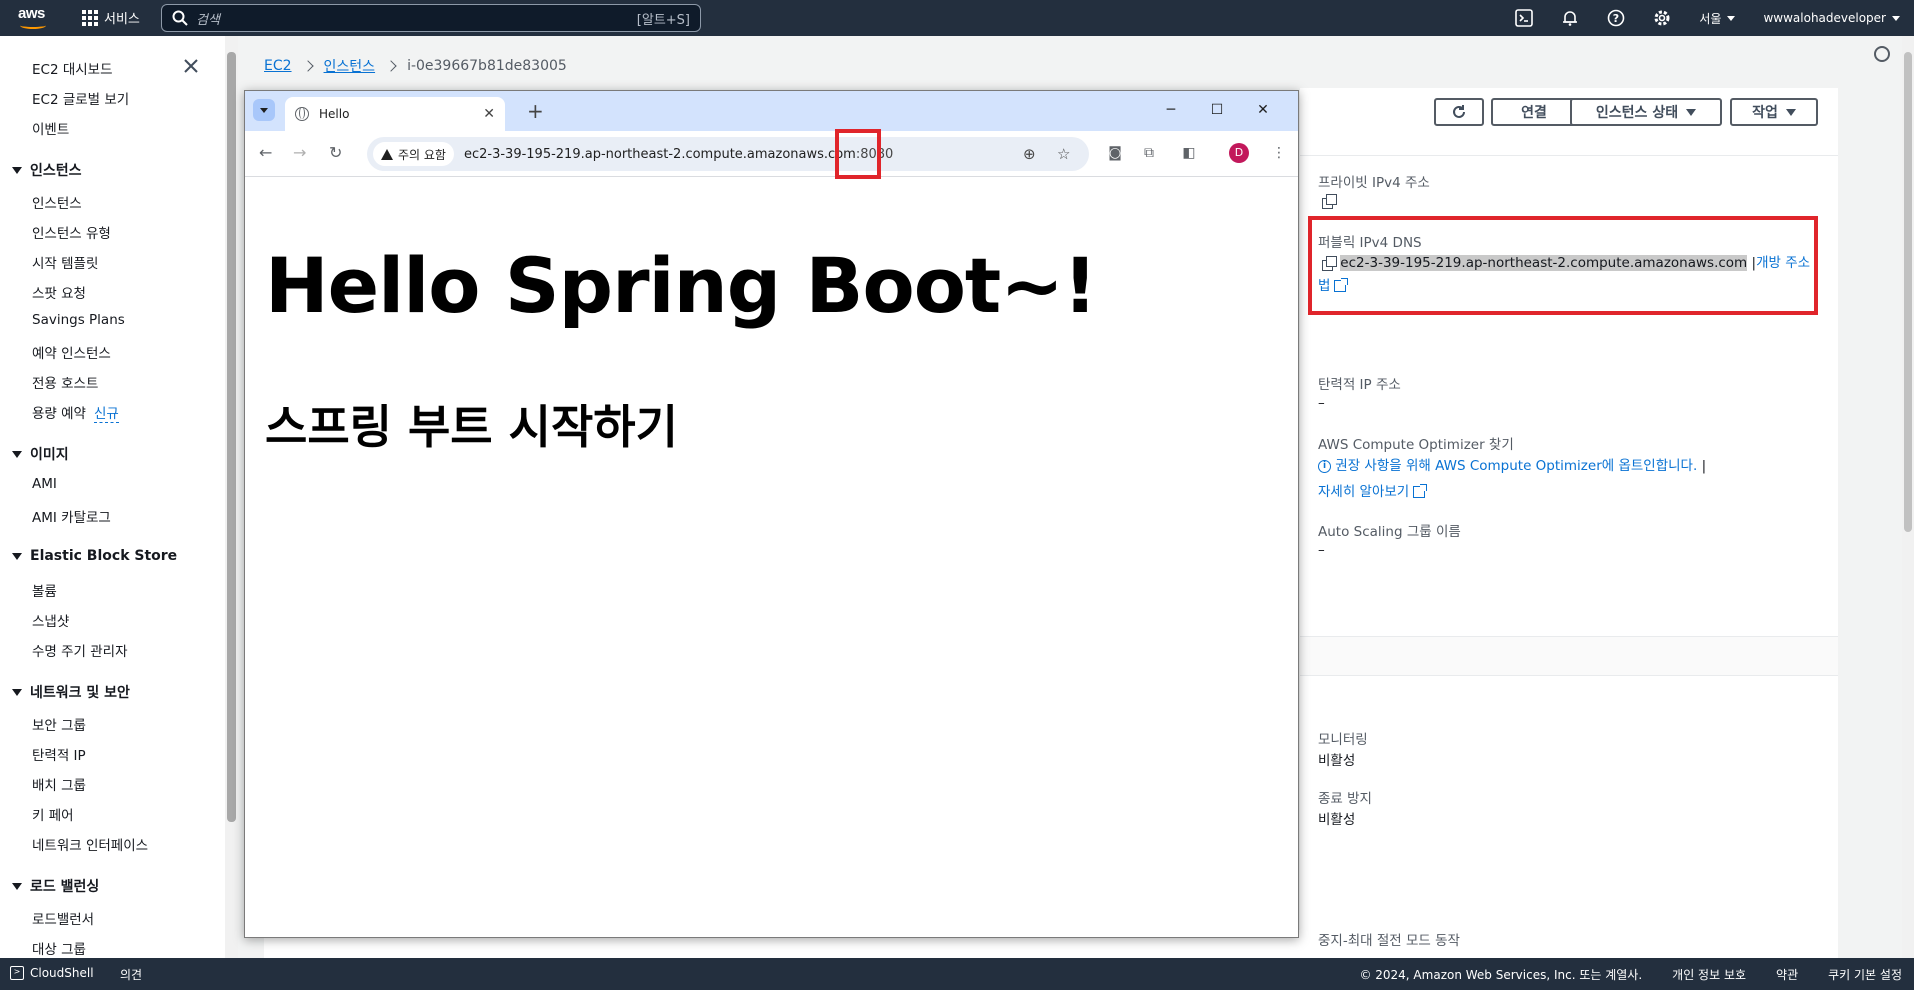 The width and height of the screenshot is (1914, 990). I want to click on actions-button: 작업, so click(1774, 112).